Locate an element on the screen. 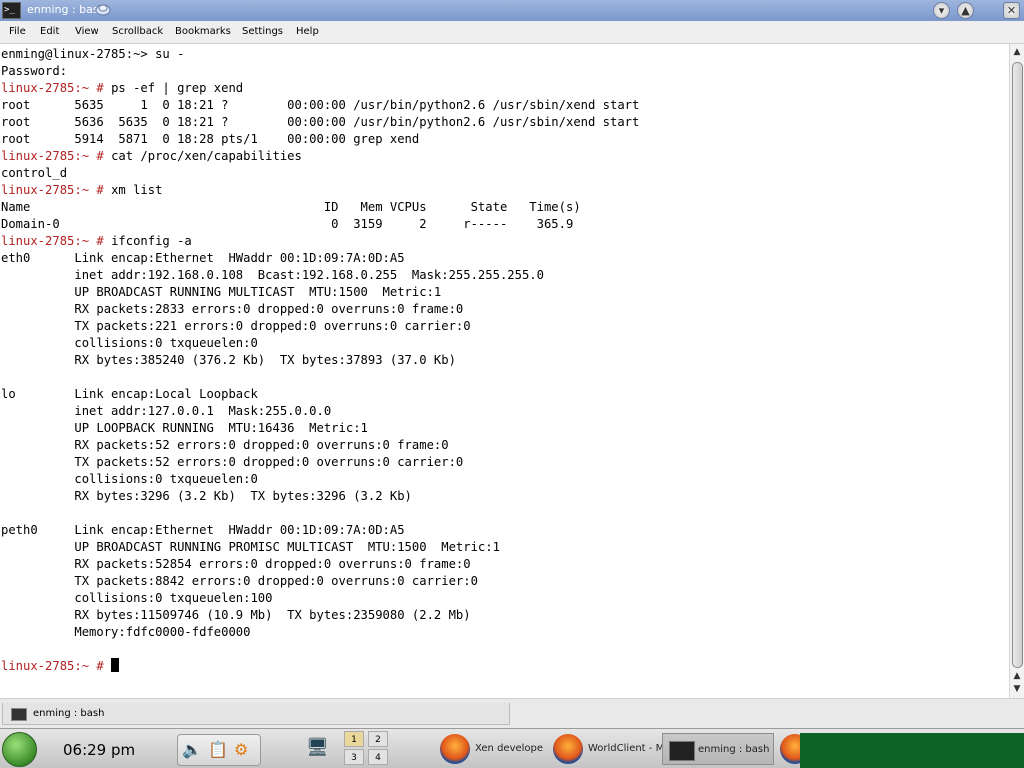 The width and height of the screenshot is (1024, 768). menu-view: View is located at coordinates (87, 31).